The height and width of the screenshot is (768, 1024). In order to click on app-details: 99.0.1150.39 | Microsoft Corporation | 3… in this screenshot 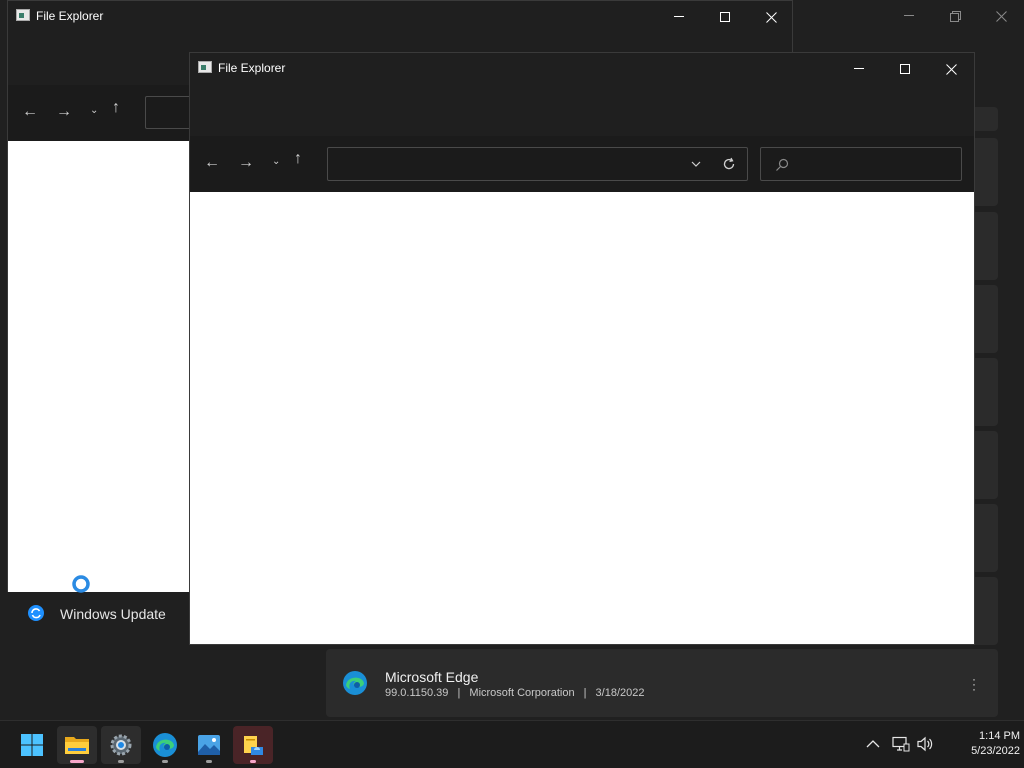, I will do `click(514, 693)`.